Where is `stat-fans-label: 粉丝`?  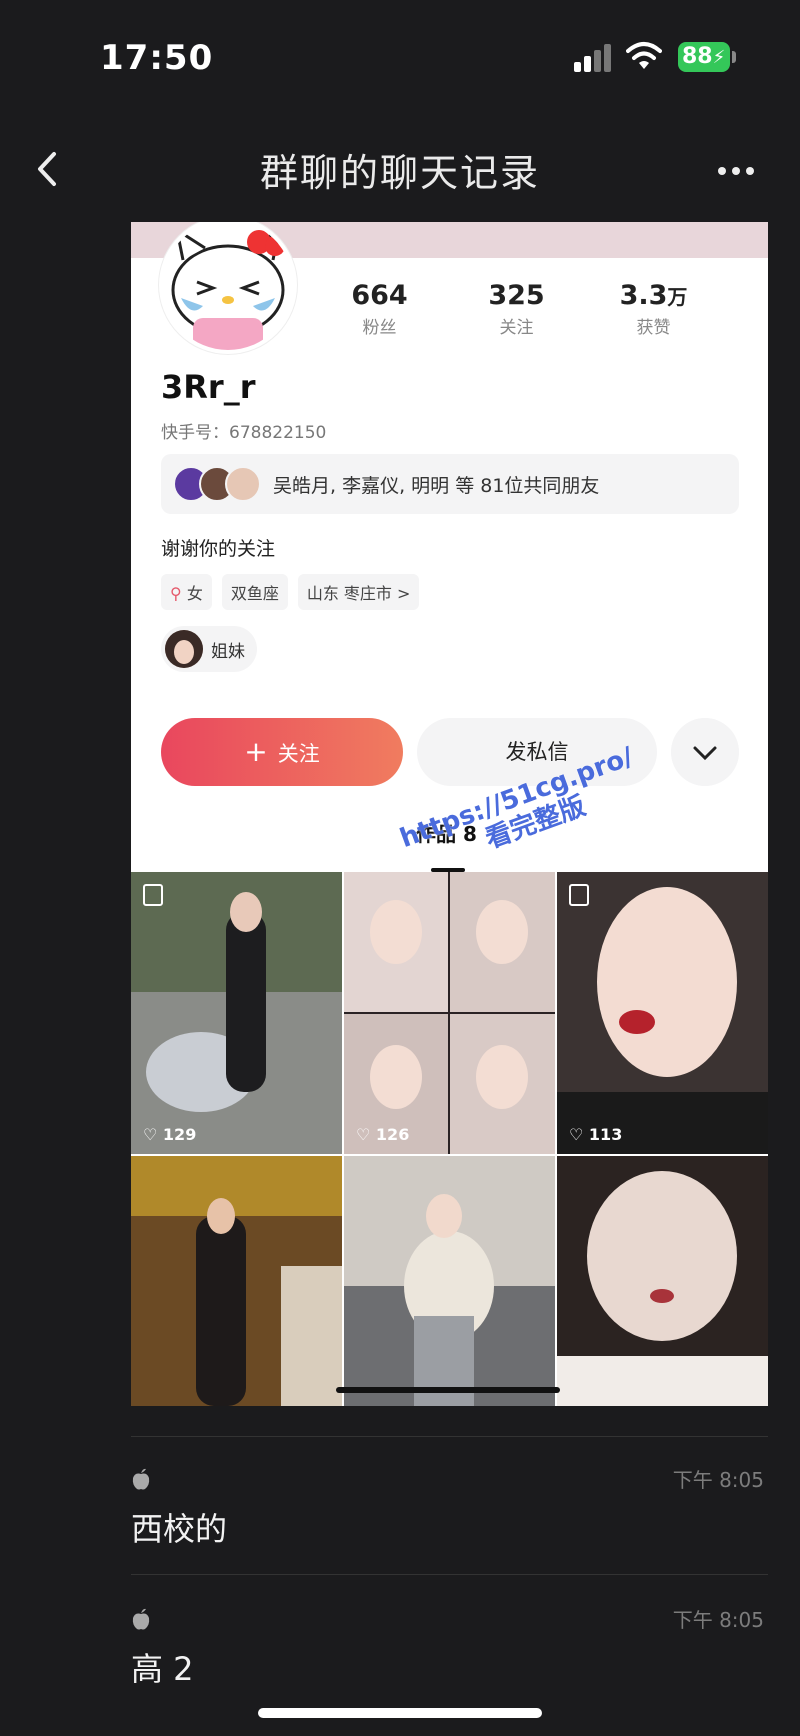 stat-fans-label: 粉丝 is located at coordinates (379, 328).